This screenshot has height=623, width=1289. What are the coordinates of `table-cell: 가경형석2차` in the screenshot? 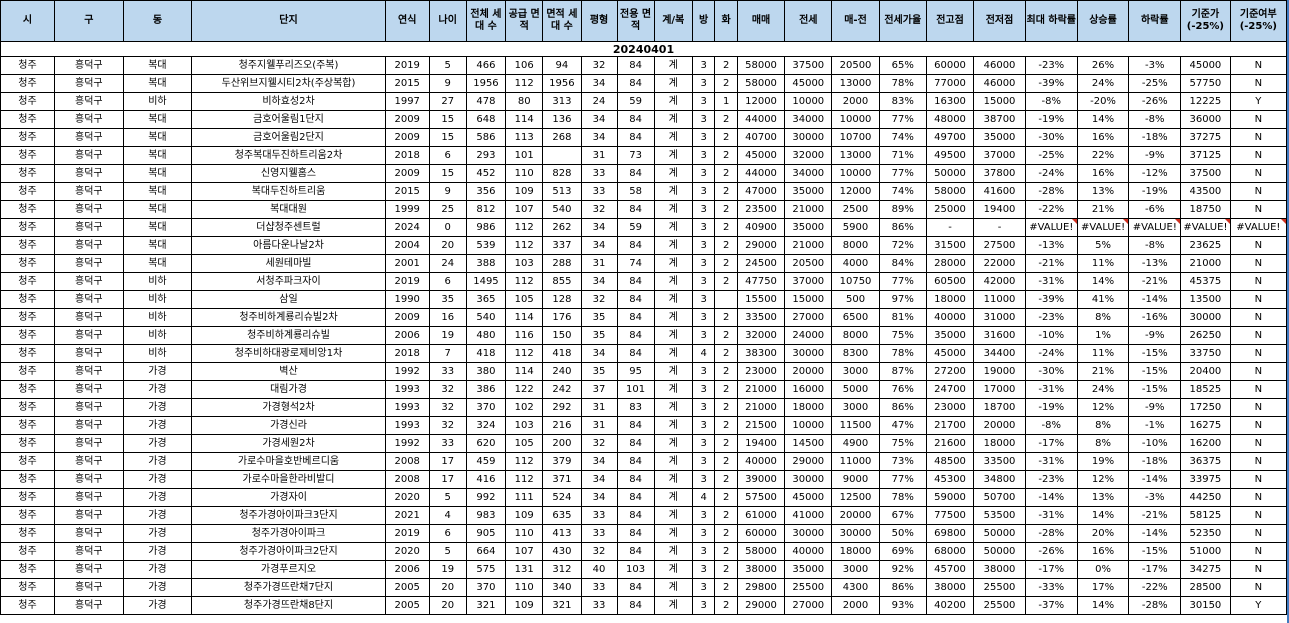 It's located at (288, 407).